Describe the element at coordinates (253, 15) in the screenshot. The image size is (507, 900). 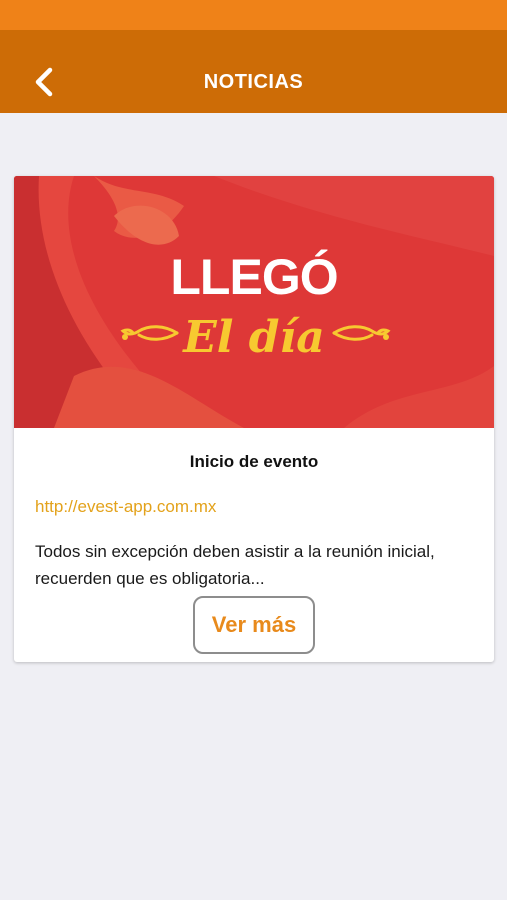
I see `status-bar` at that location.